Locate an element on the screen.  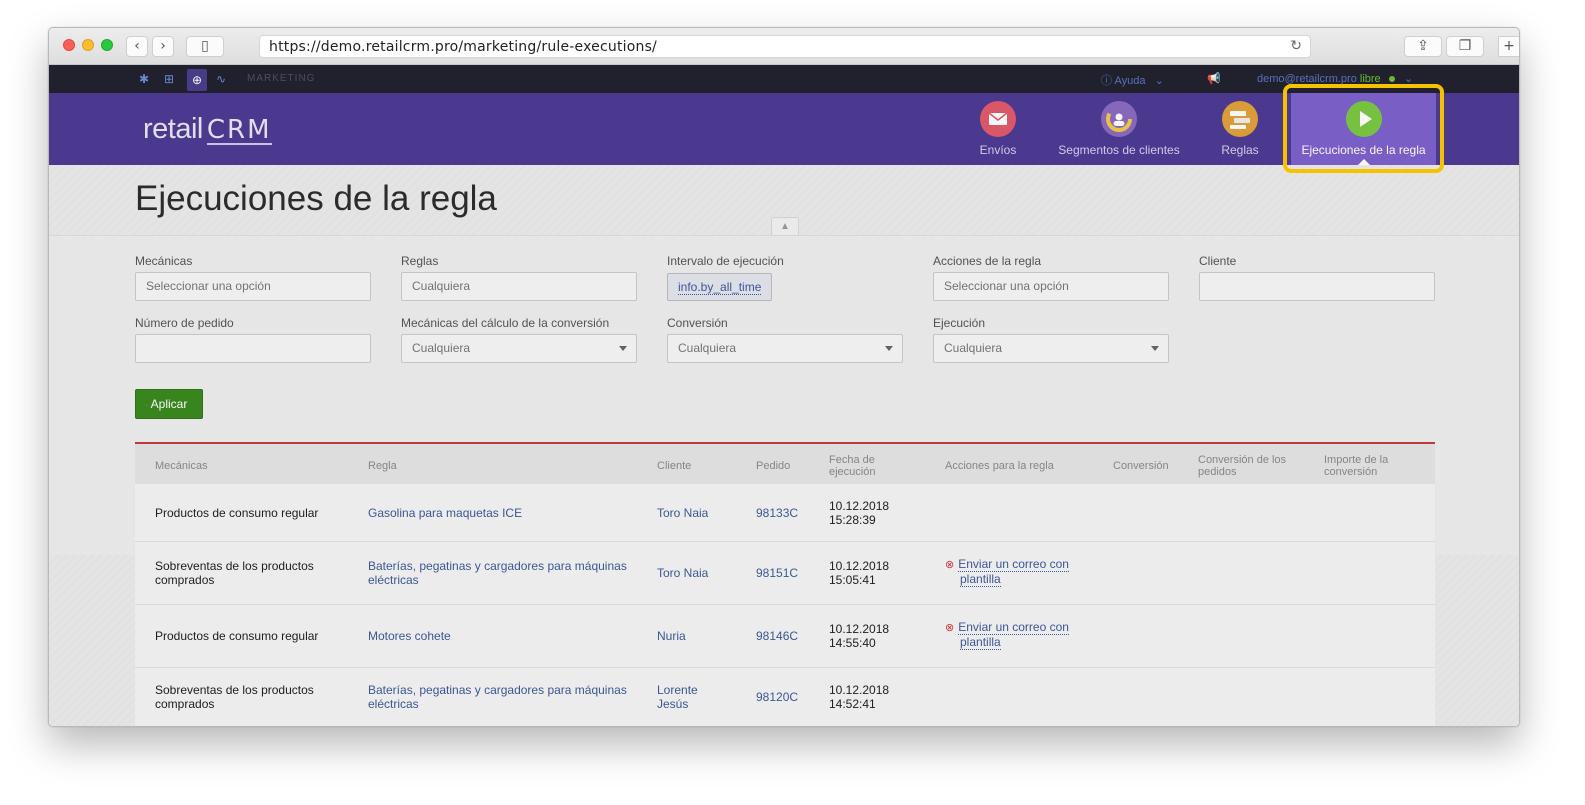
filter-label-cliente: Cliente is located at coordinates (1218, 261).